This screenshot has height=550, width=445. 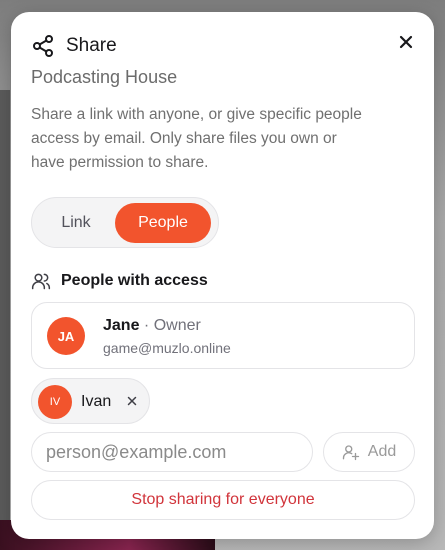 What do you see at coordinates (121, 325) in the screenshot?
I see `owner-name: Jane` at bounding box center [121, 325].